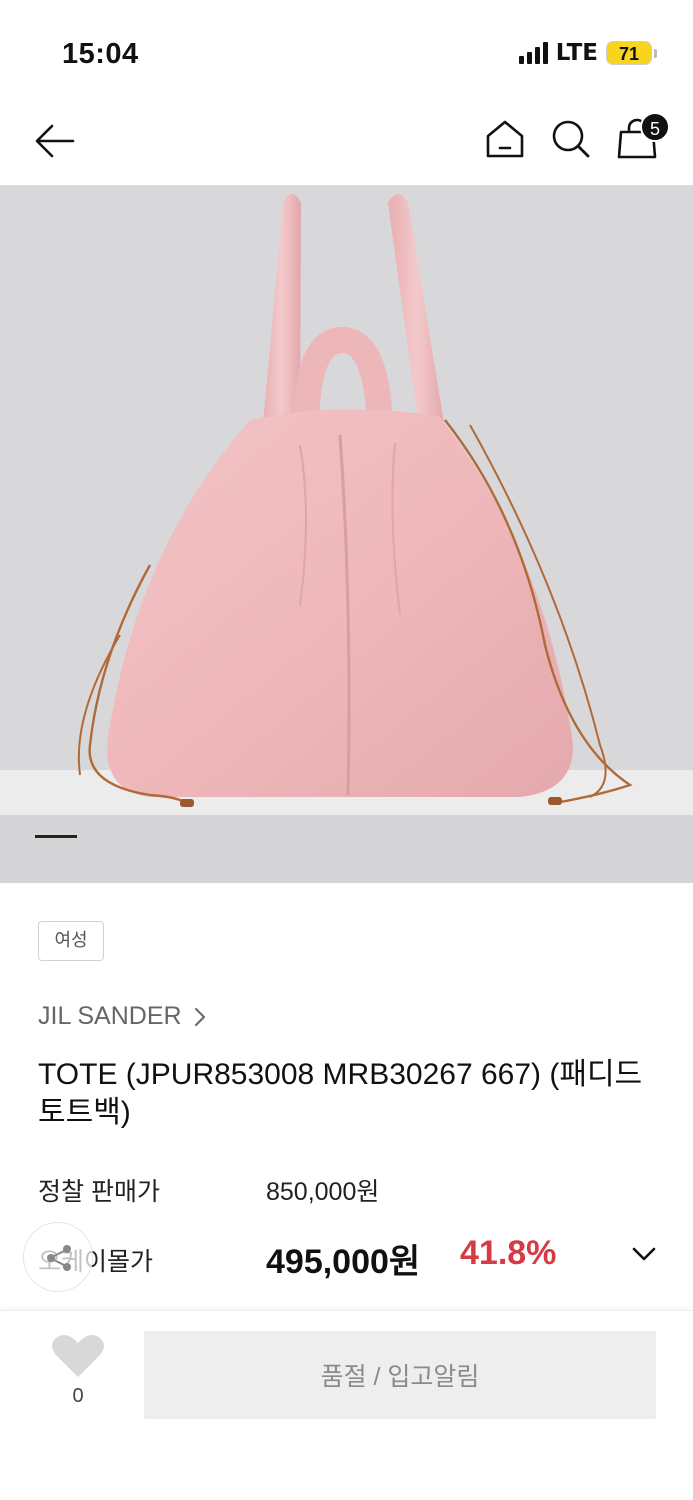  I want to click on product-title: TOTE (JPUR853008 MRB30267 667) (패디드 토트백), so click(340, 1093).